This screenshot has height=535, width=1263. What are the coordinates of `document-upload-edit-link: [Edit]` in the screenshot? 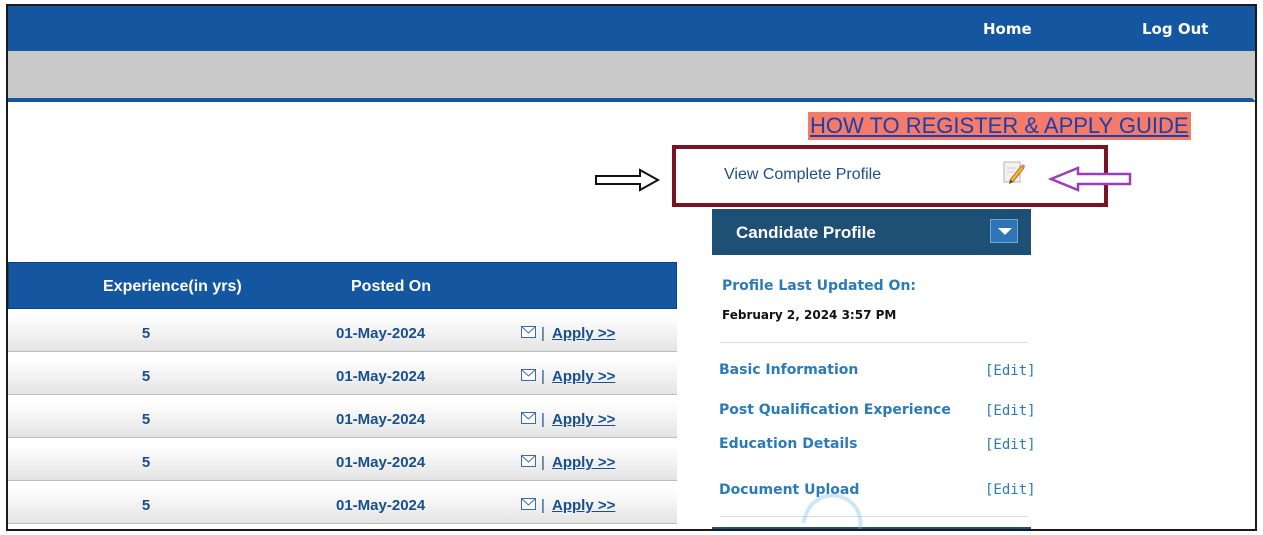 It's located at (1010, 490).